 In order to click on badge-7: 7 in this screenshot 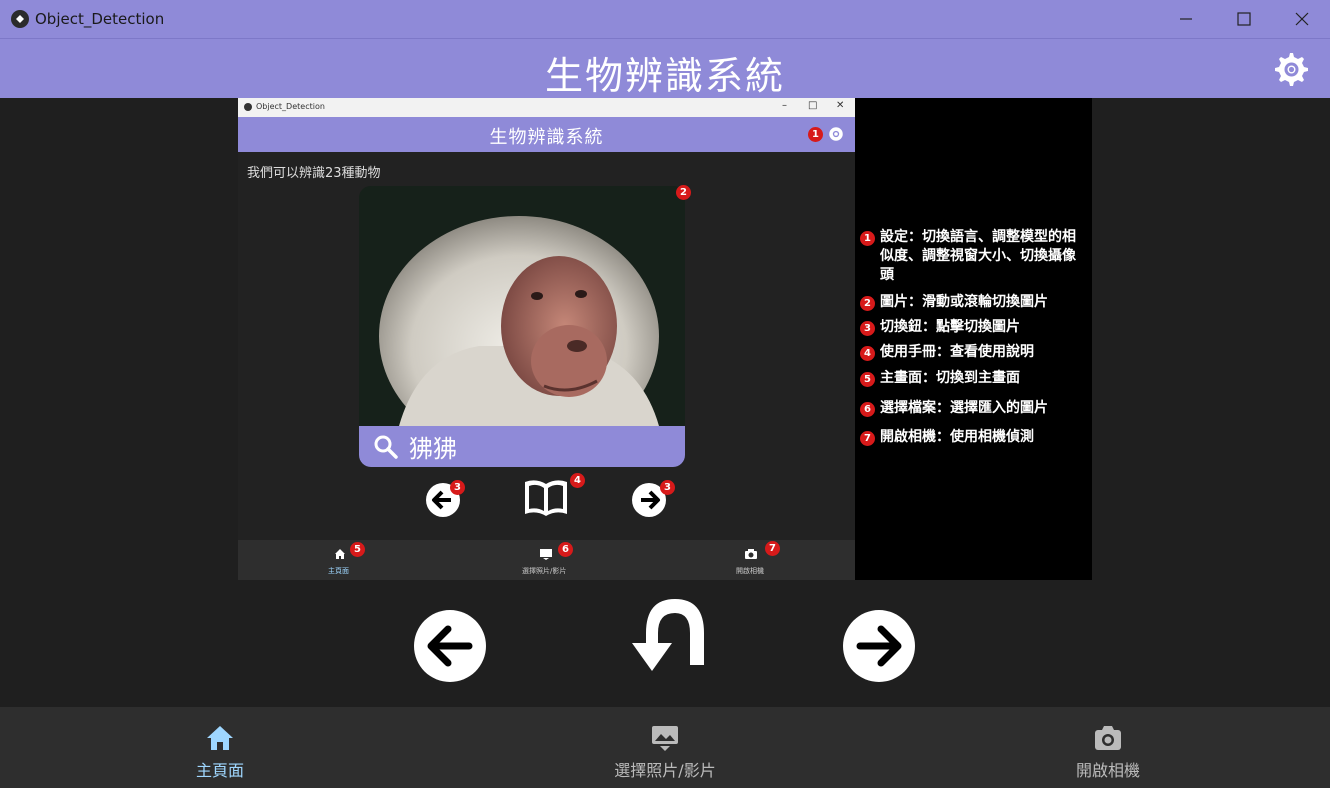, I will do `click(772, 548)`.